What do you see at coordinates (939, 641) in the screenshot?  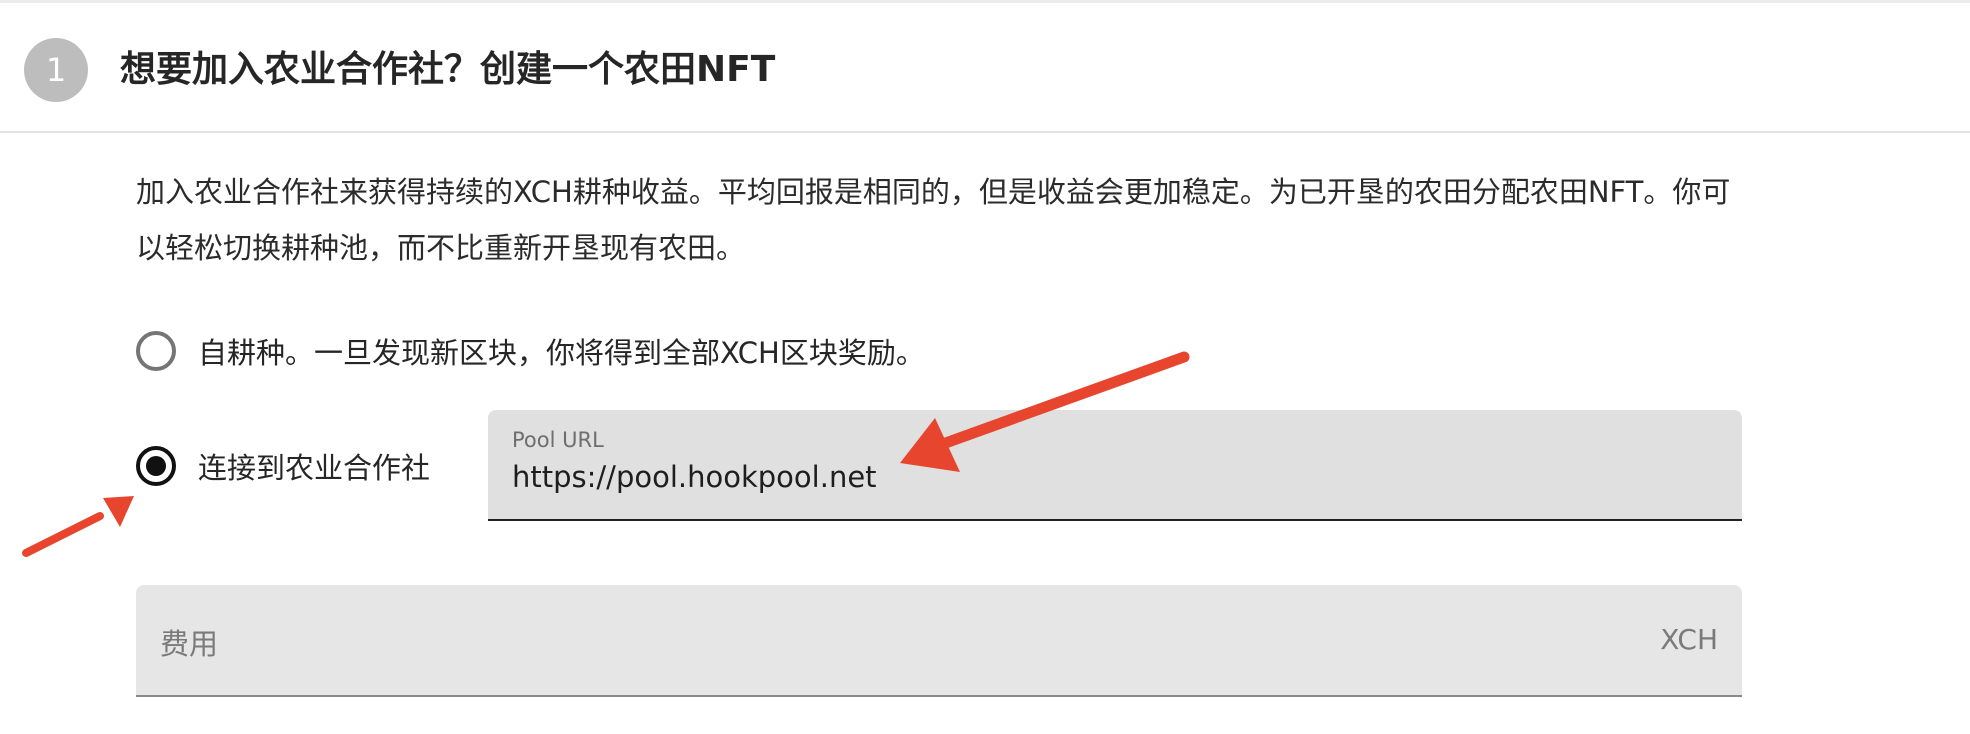 I see `fee-input: 费用 XCH` at bounding box center [939, 641].